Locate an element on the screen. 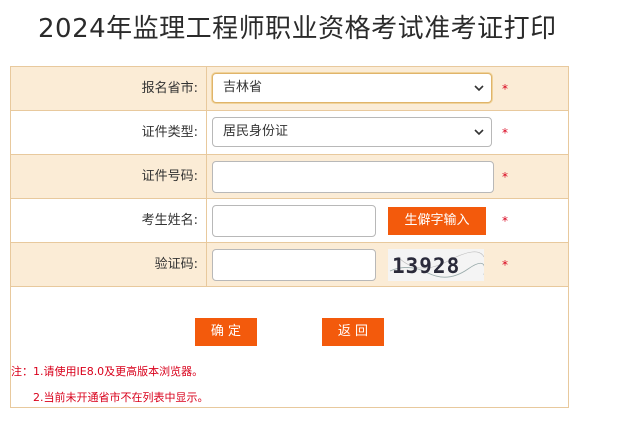 This screenshot has width=617, height=424. page-title: 2024年监理工程师职业资格考试准考证打印 is located at coordinates (297, 29).